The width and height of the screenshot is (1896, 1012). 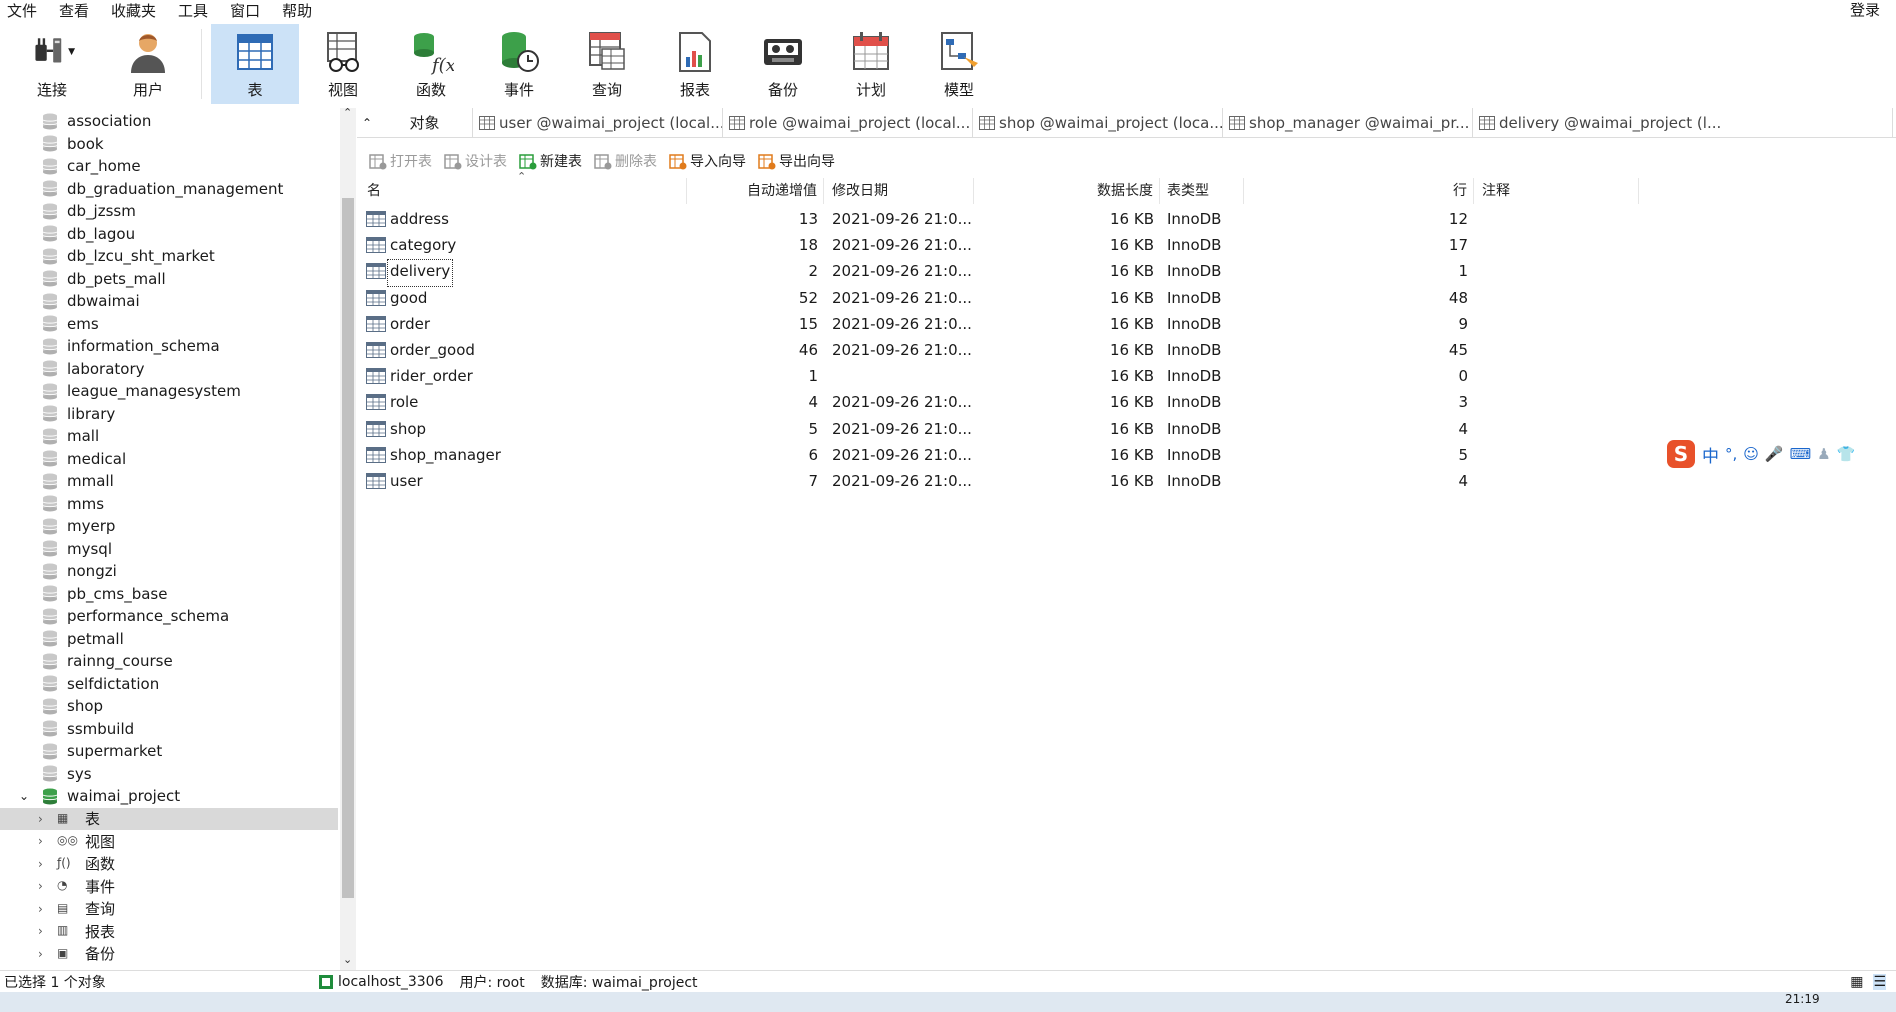 I want to click on table-row: good 52 2021-09-26 21:0... 16 KB InnoDB 48, so click(x=1007, y=298).